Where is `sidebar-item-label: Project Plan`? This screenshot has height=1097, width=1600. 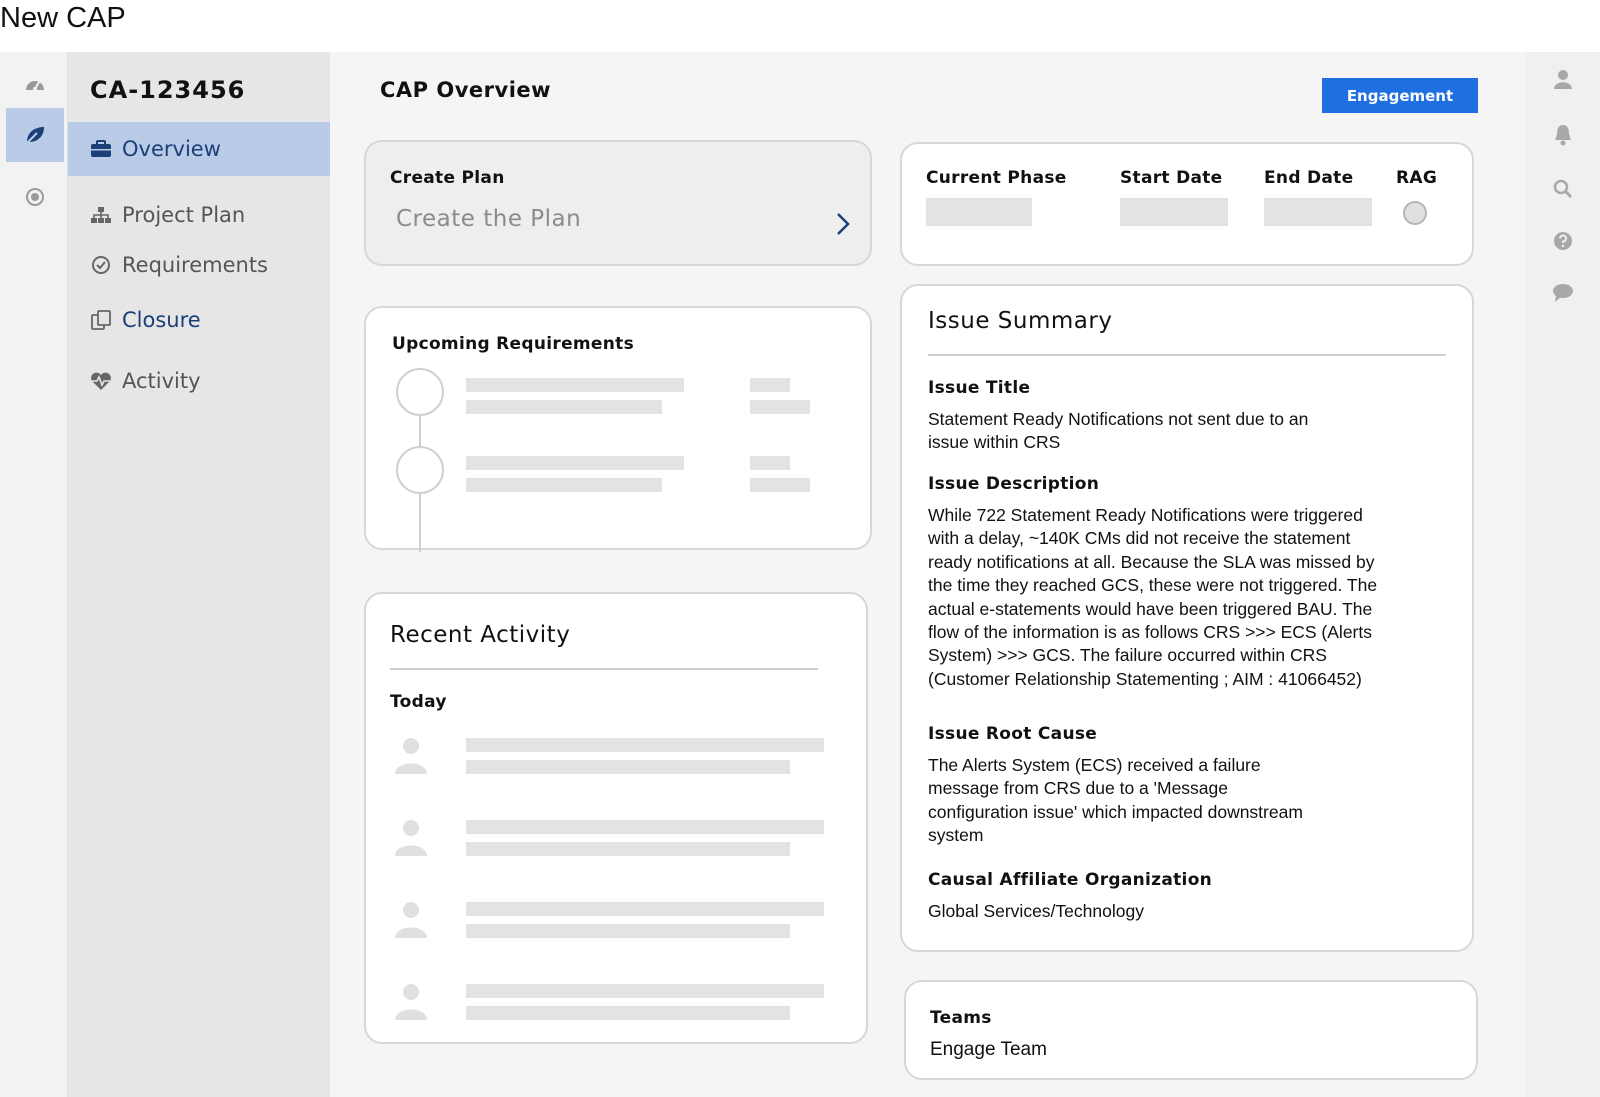 sidebar-item-label: Project Plan is located at coordinates (184, 215).